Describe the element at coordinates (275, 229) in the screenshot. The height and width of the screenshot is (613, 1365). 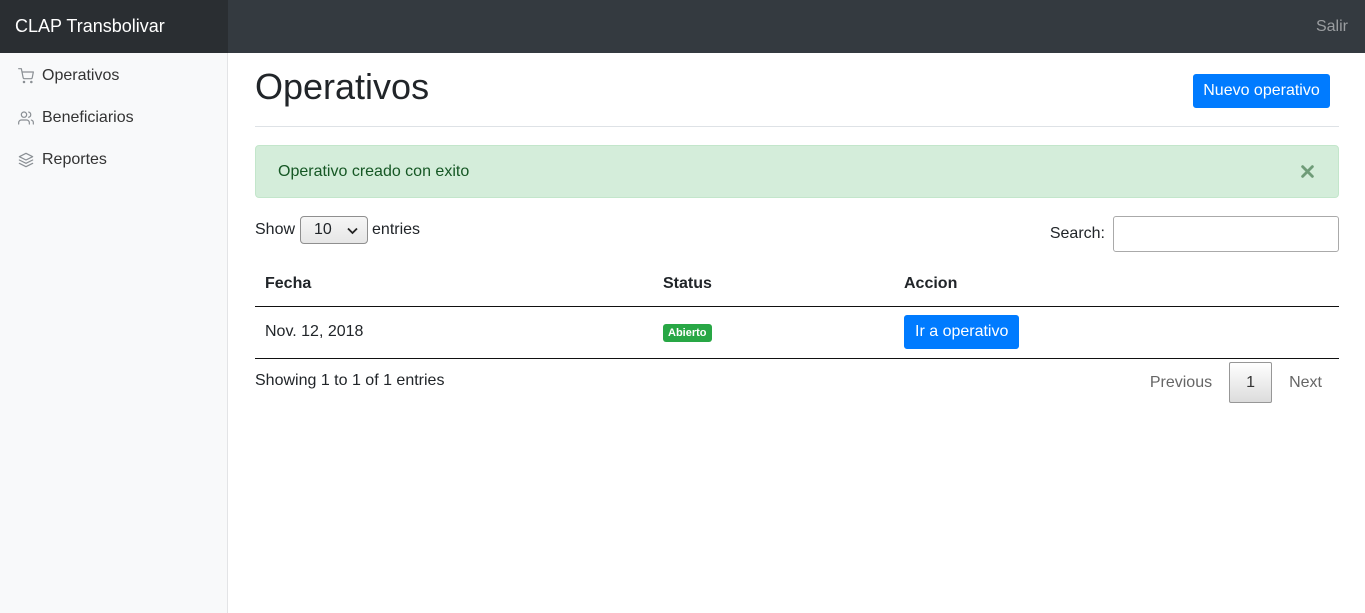
I see `length-prefix: Show` at that location.